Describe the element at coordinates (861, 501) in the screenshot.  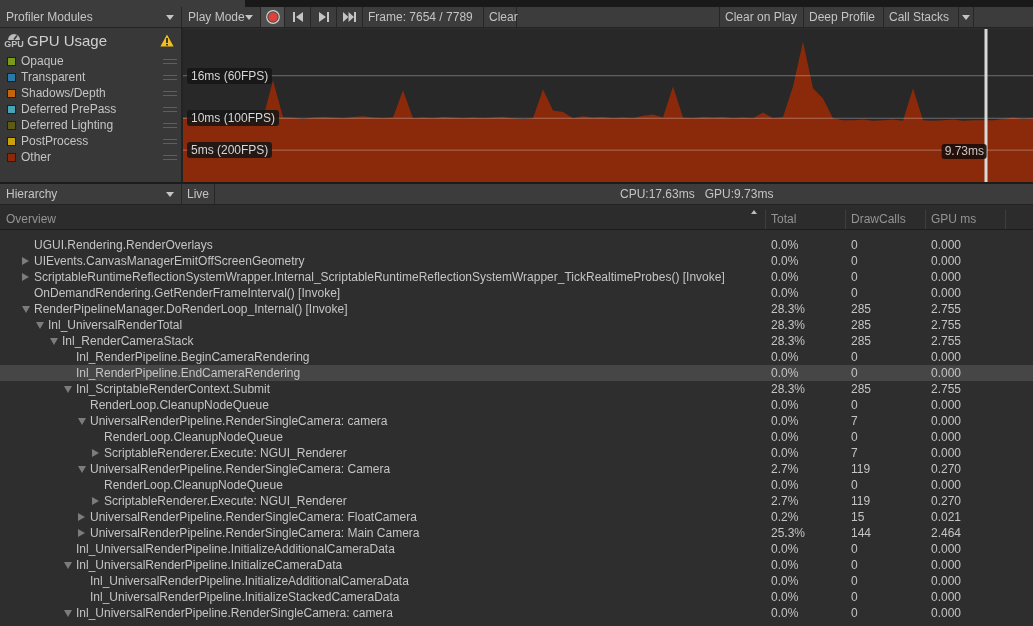
I see `draw-calls-value: 119` at that location.